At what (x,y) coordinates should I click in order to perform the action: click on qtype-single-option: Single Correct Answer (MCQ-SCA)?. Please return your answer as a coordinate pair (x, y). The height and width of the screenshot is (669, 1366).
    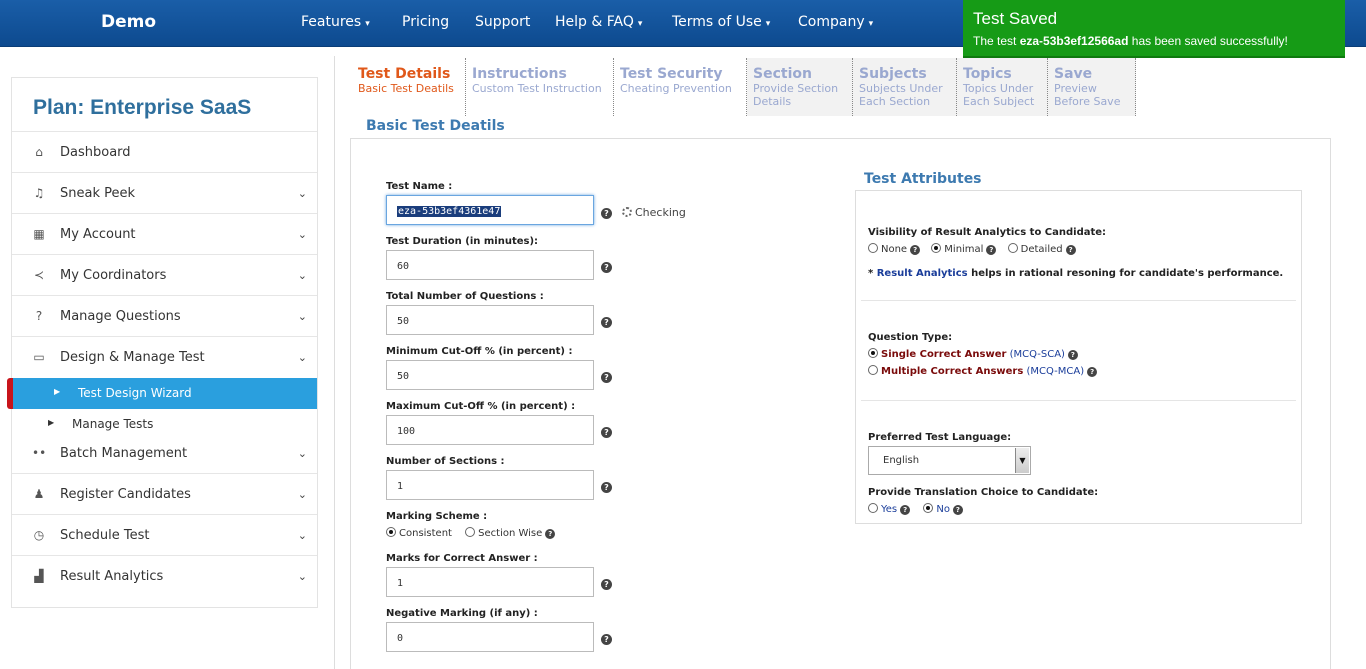
    Looking at the image, I should click on (973, 354).